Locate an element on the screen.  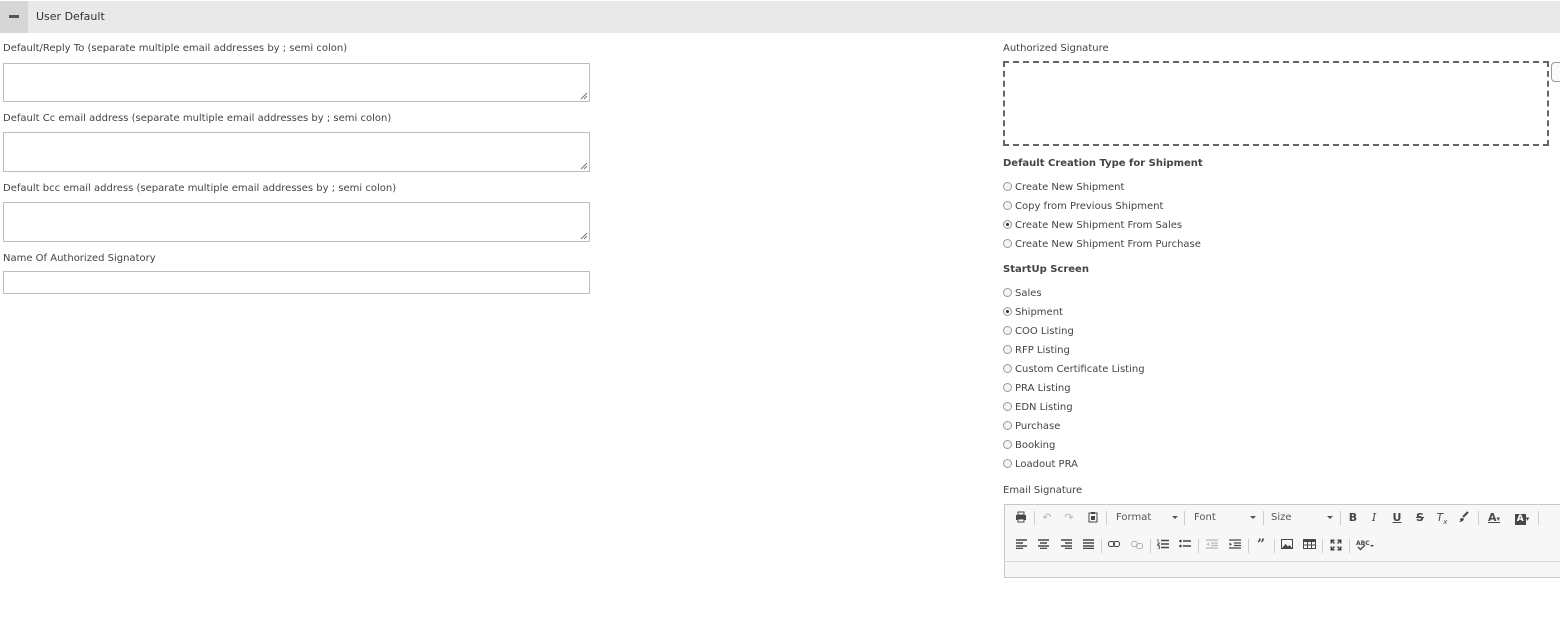
radio-label: EDN Listing is located at coordinates (1044, 407).